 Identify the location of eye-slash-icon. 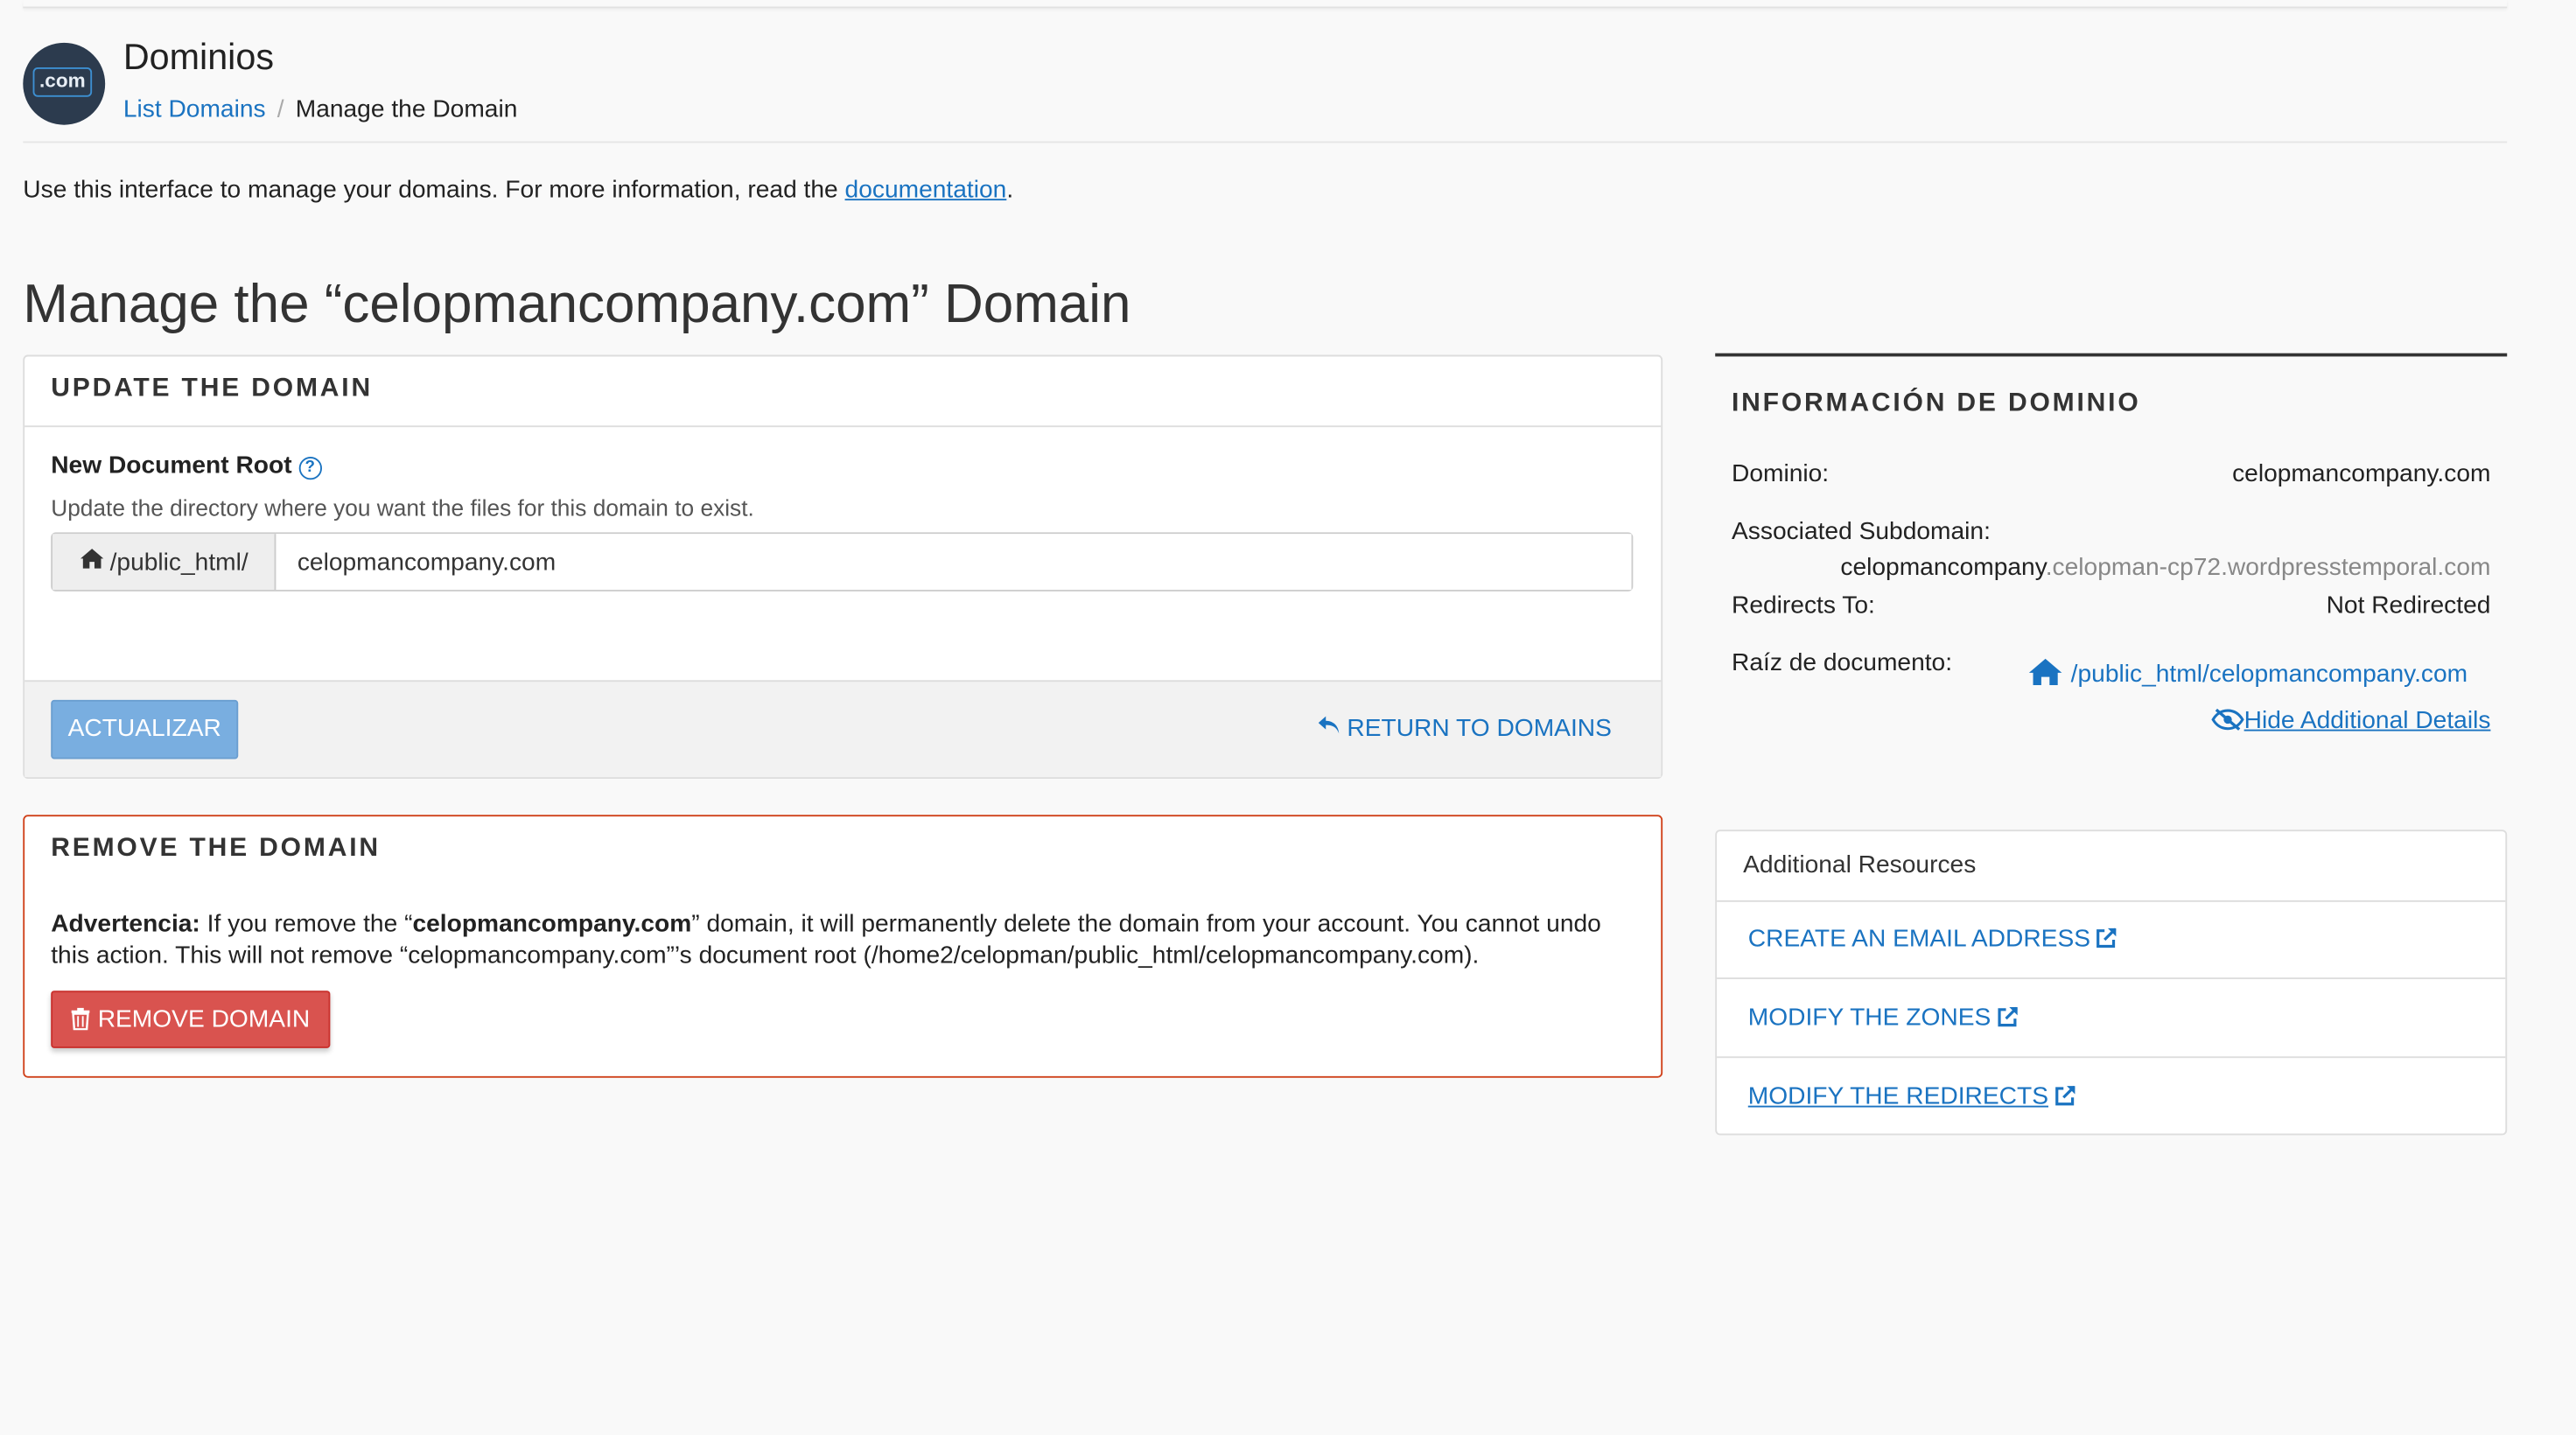
(2227, 720).